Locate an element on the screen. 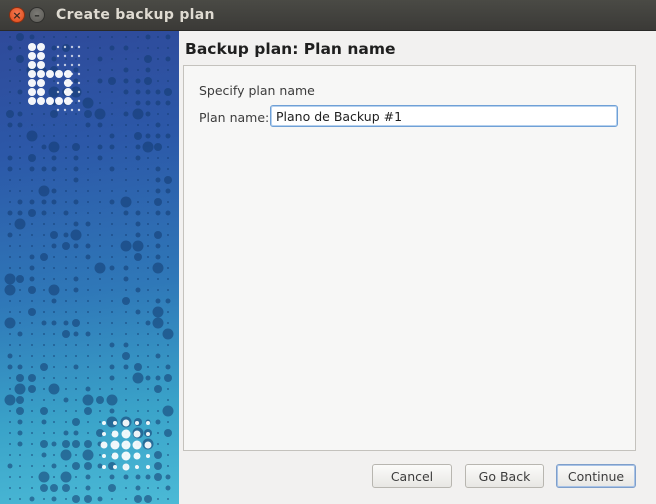  go-back-button: Go Back is located at coordinates (504, 476).